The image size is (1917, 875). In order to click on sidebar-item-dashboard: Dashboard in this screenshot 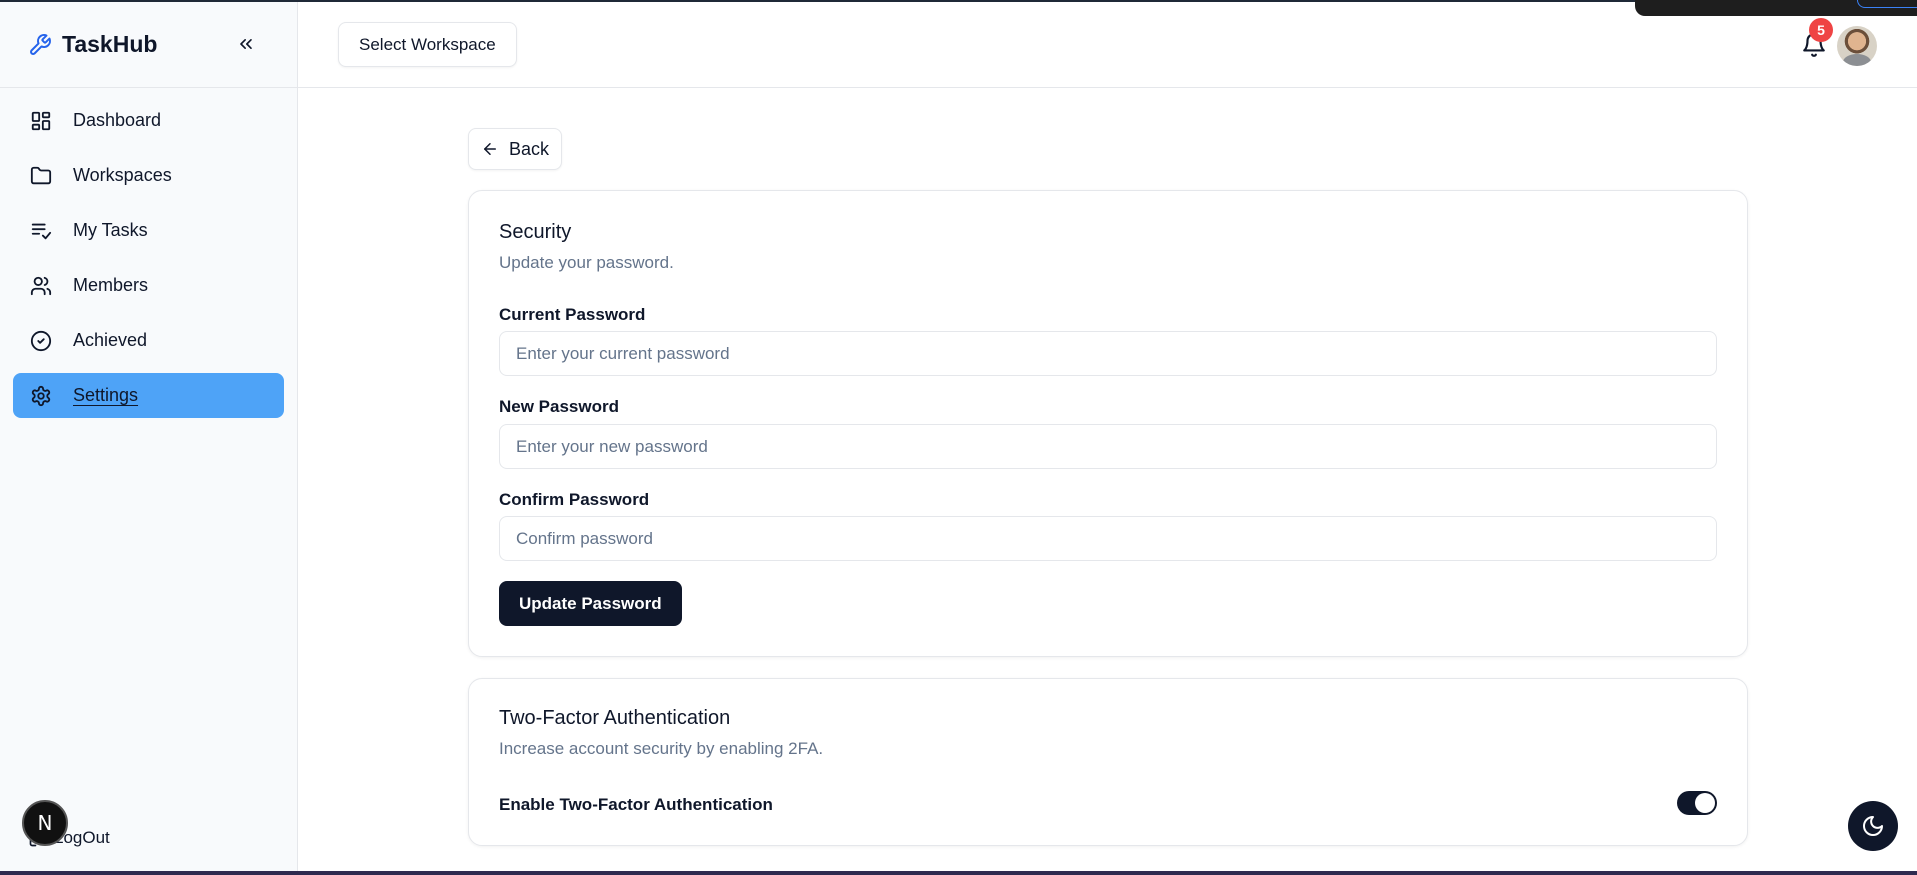, I will do `click(148, 120)`.